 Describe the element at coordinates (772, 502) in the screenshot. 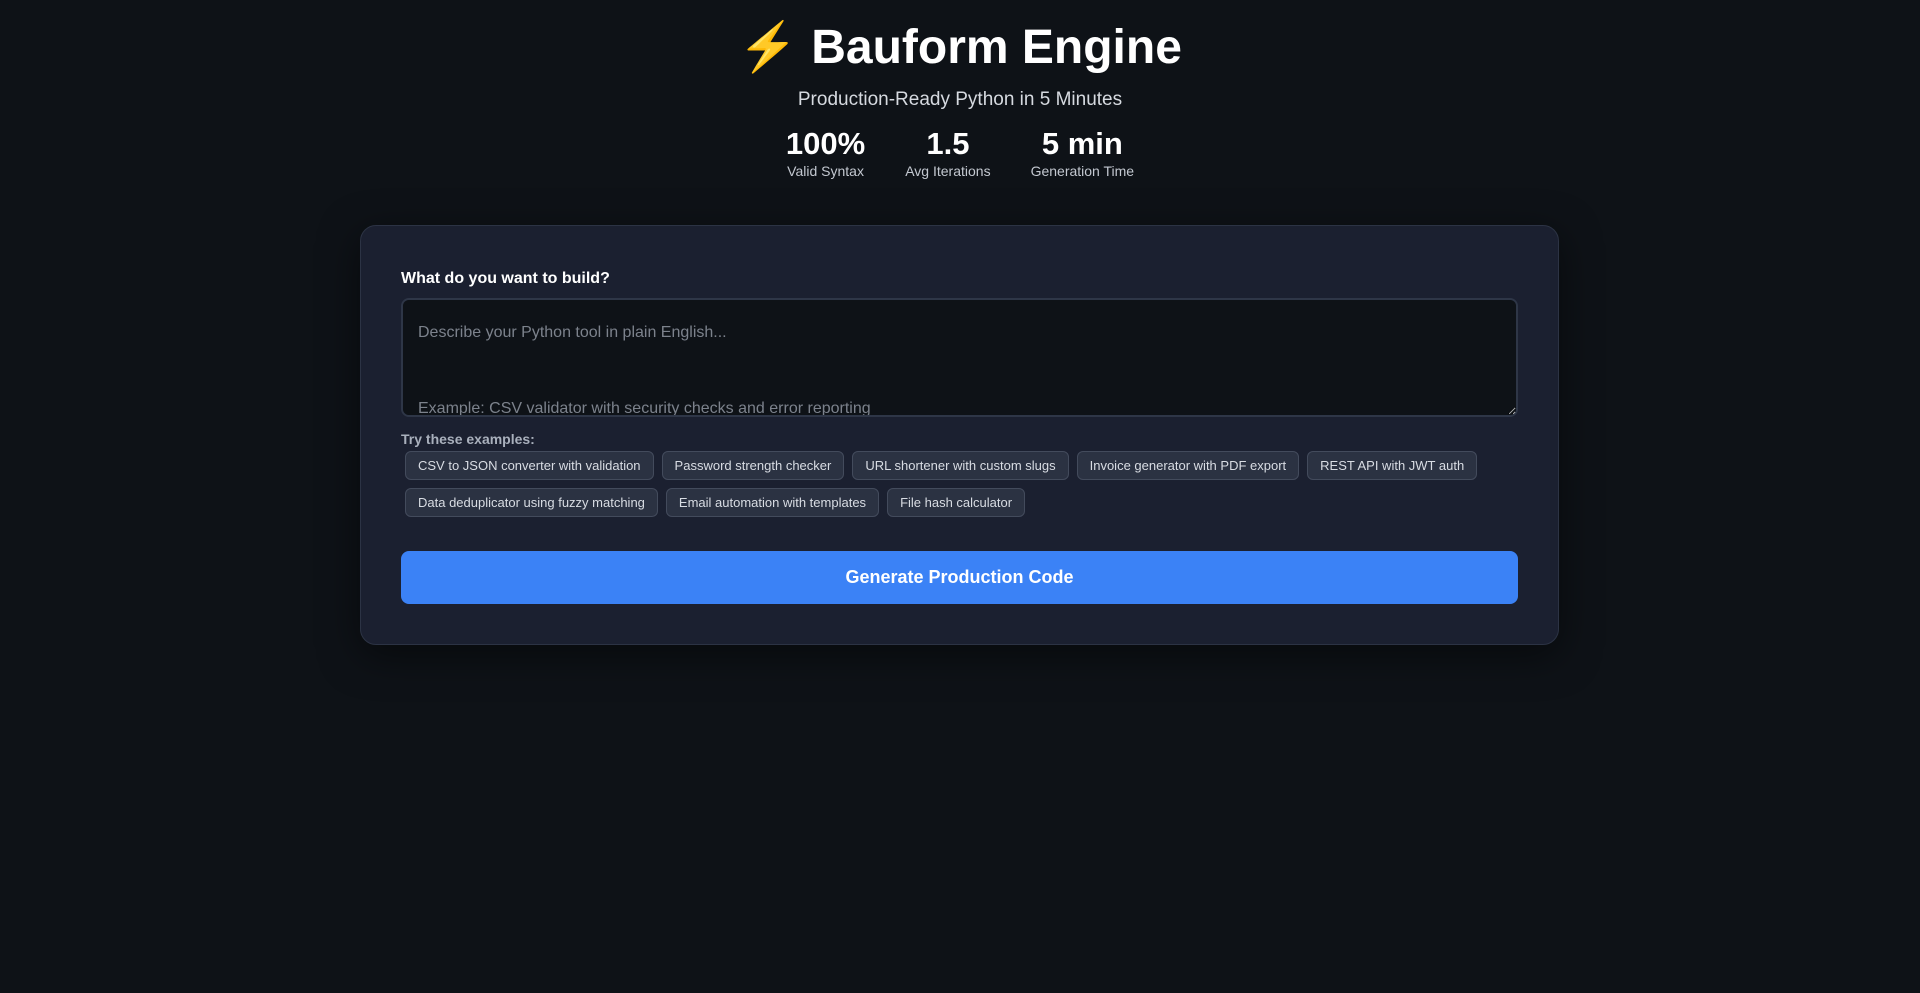

I see `example-chip: Email automation with templates` at that location.